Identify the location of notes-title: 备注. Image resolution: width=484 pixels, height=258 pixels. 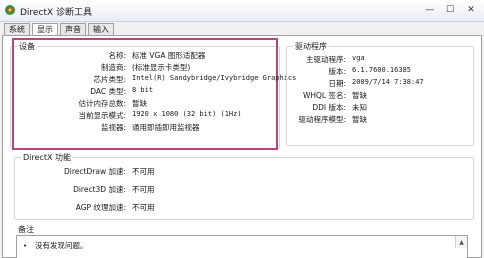
(26, 229).